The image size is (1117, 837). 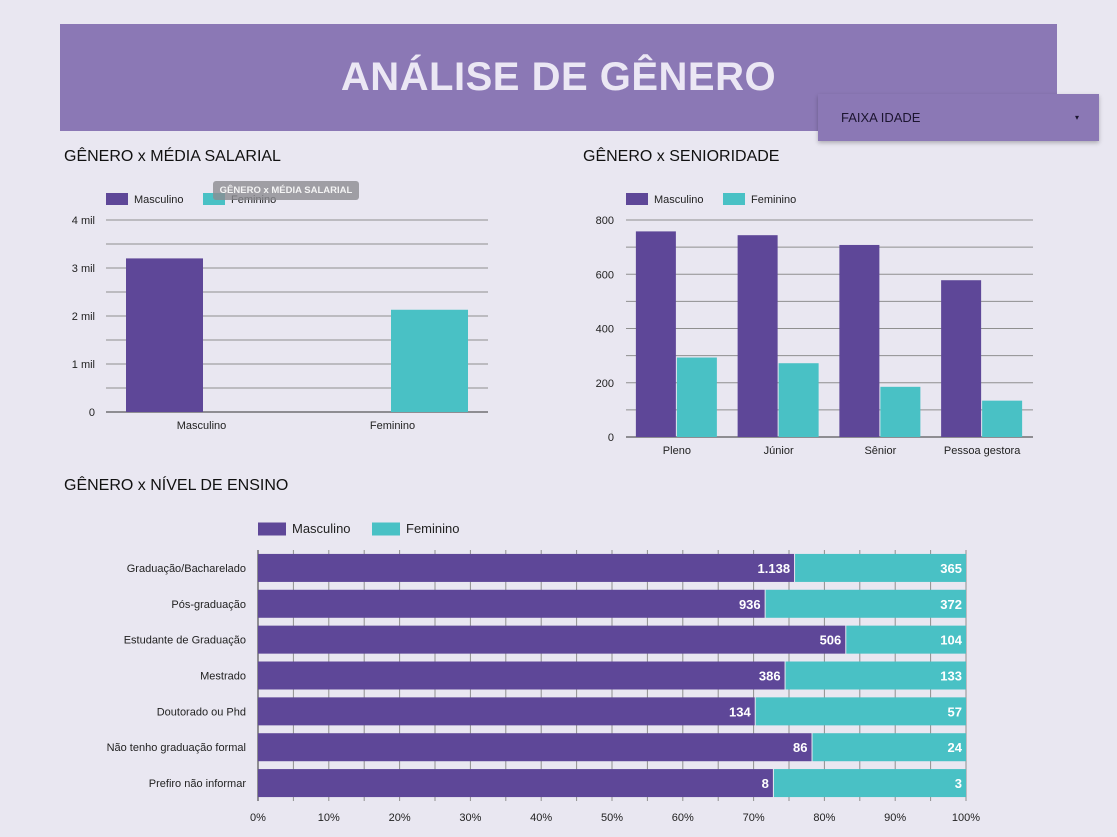 I want to click on legend-swatch-feminino, so click(x=386, y=529).